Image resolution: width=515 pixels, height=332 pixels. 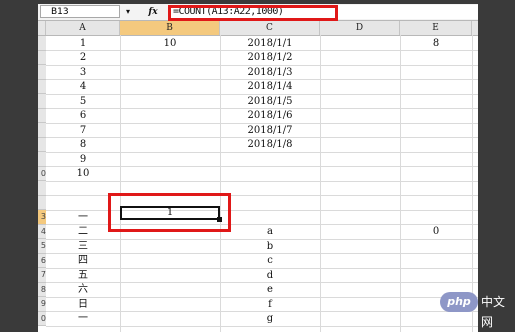 What do you see at coordinates (270, 232) in the screenshot?
I see `cell-c14: a` at bounding box center [270, 232].